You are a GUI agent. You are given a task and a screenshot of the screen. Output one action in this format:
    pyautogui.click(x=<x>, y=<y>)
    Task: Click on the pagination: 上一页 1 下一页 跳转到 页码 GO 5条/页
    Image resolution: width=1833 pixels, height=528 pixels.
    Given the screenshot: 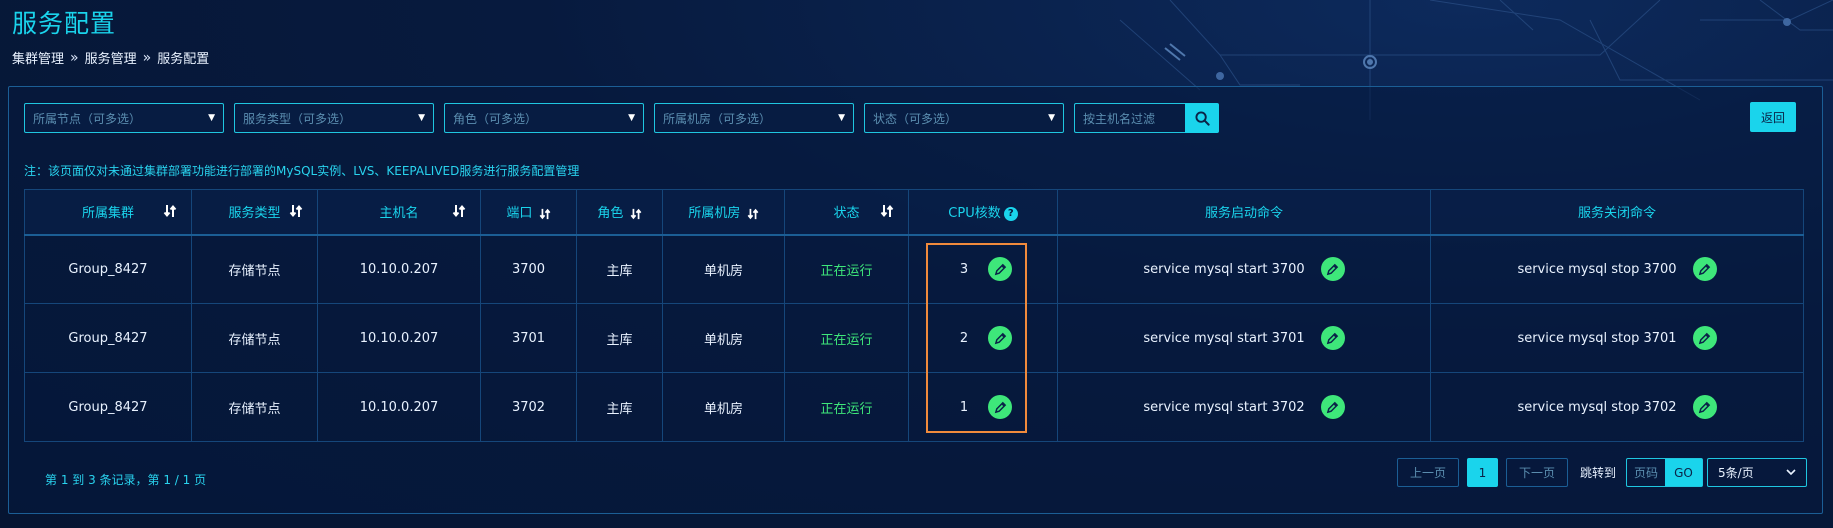 What is the action you would take?
    pyautogui.click(x=1609, y=472)
    